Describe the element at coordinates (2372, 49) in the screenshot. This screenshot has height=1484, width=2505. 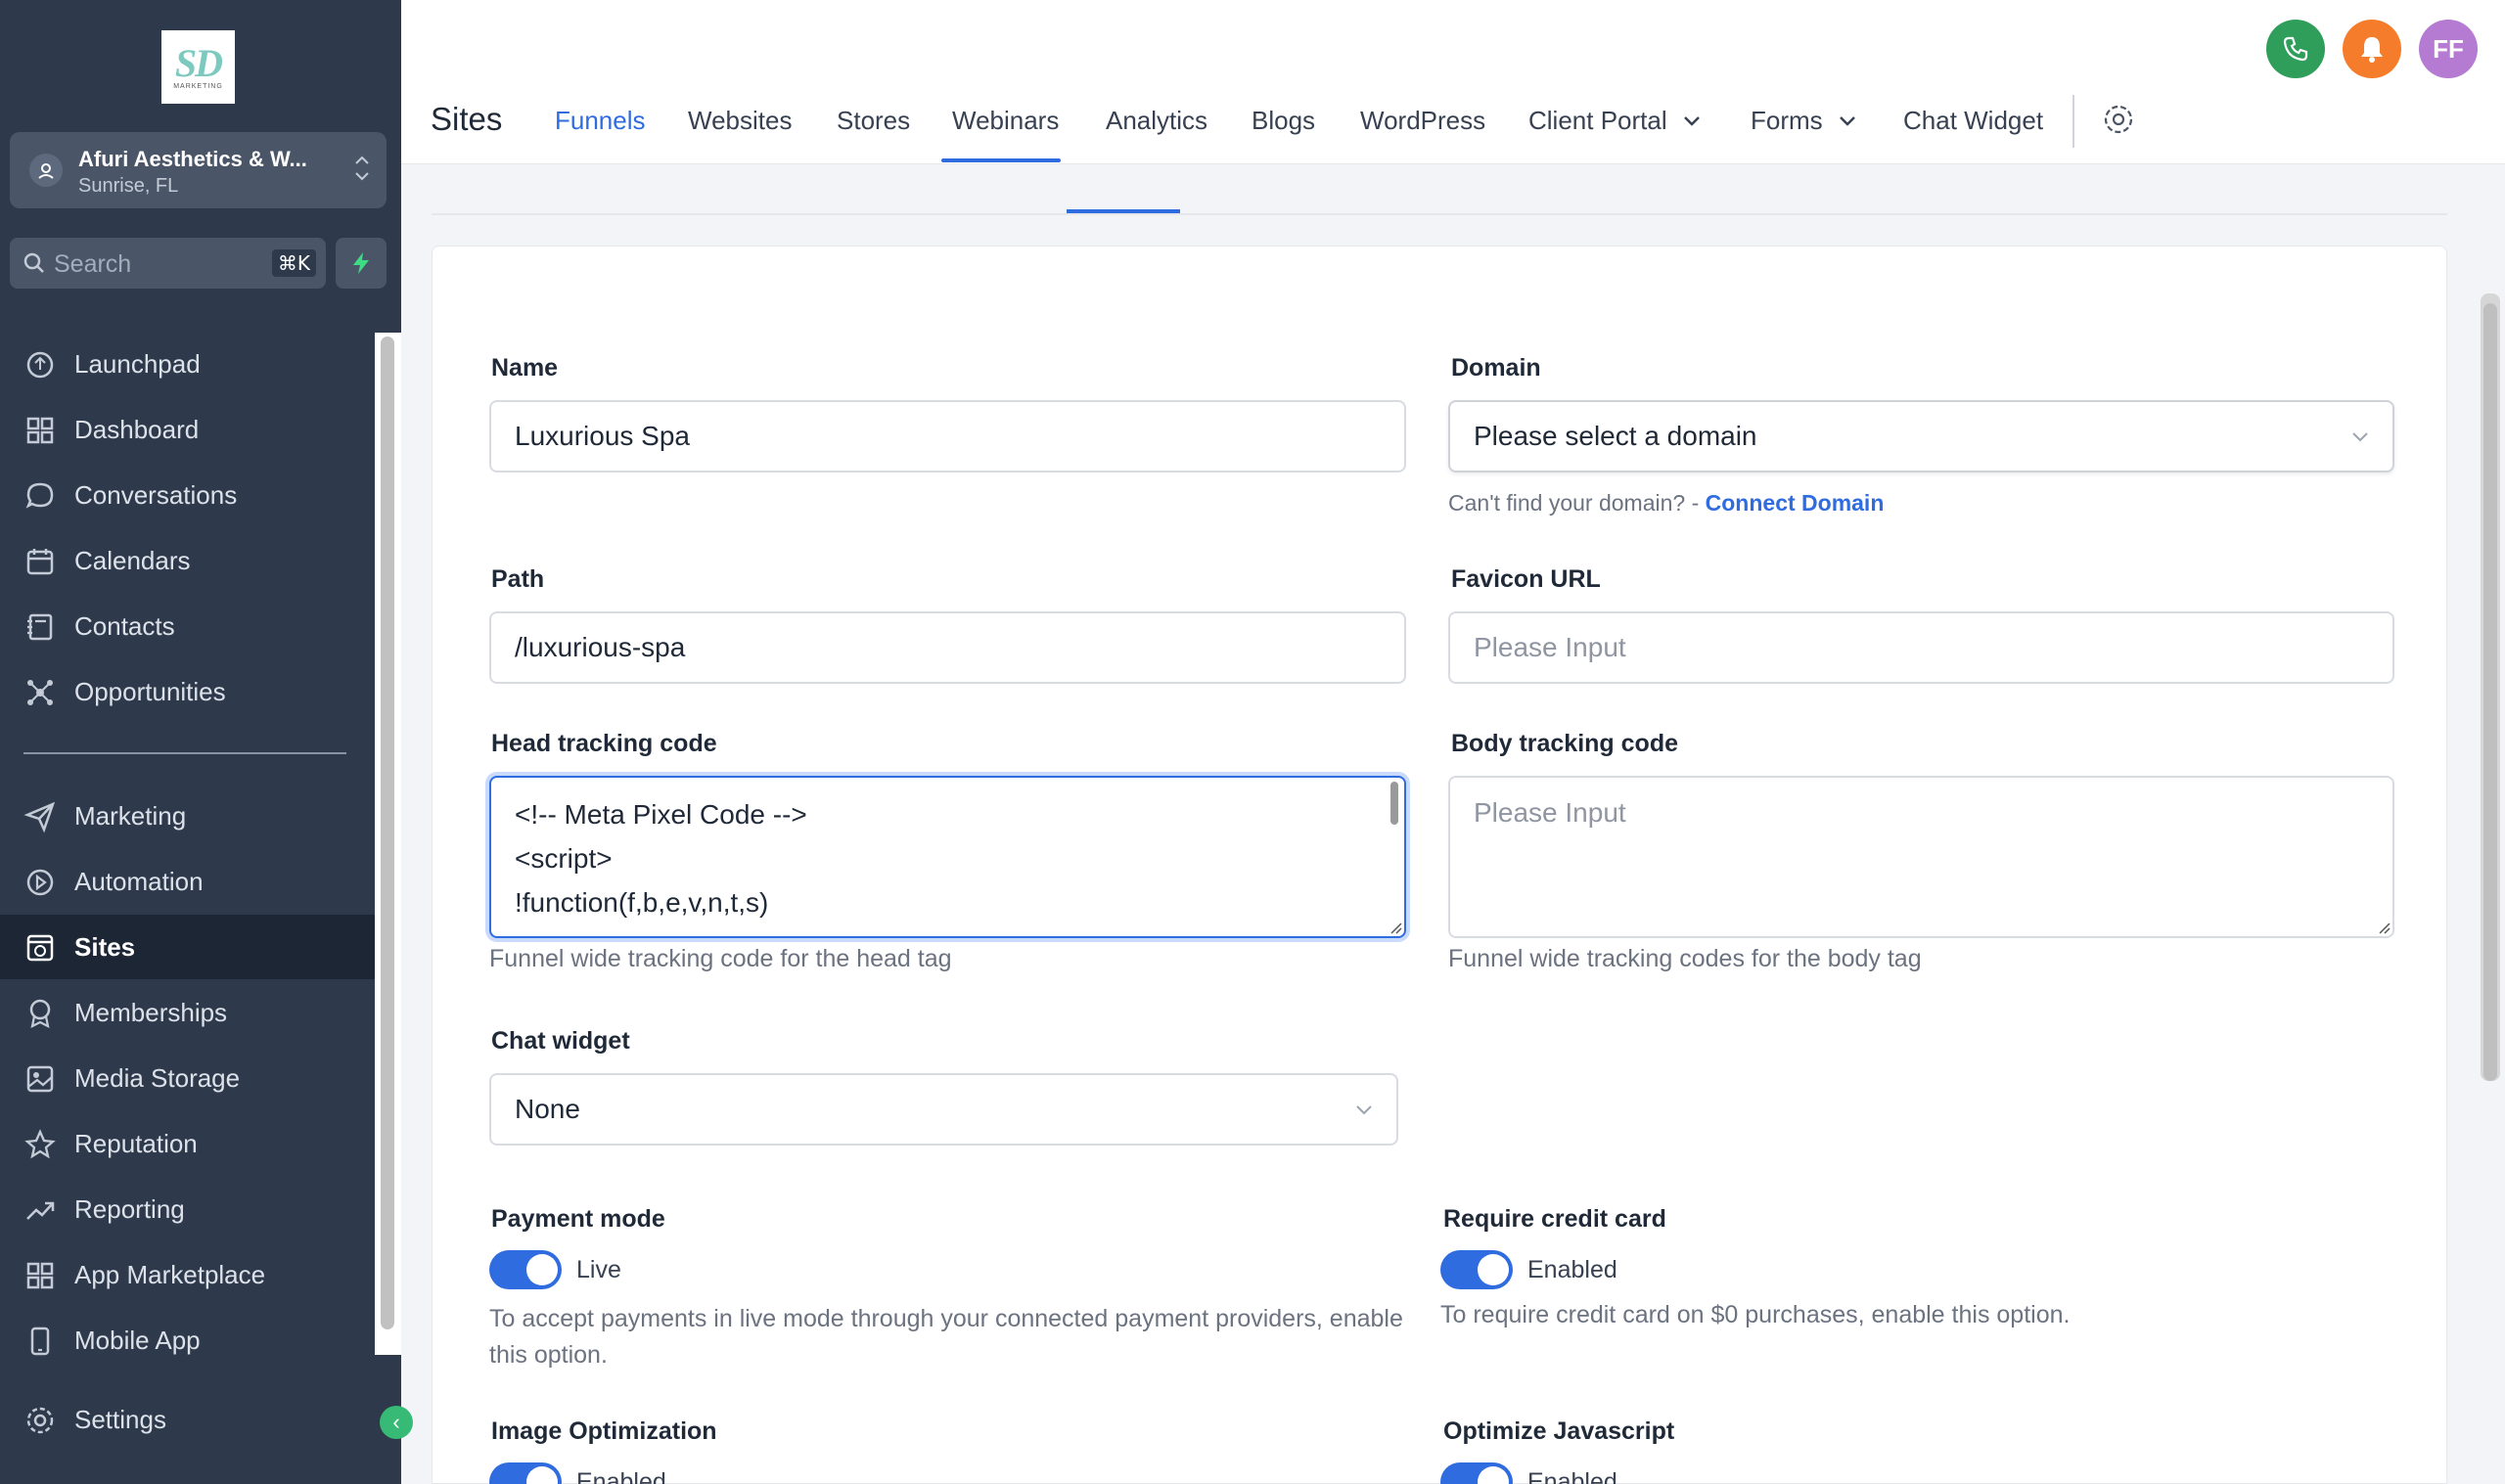
I see `notifications-button` at that location.